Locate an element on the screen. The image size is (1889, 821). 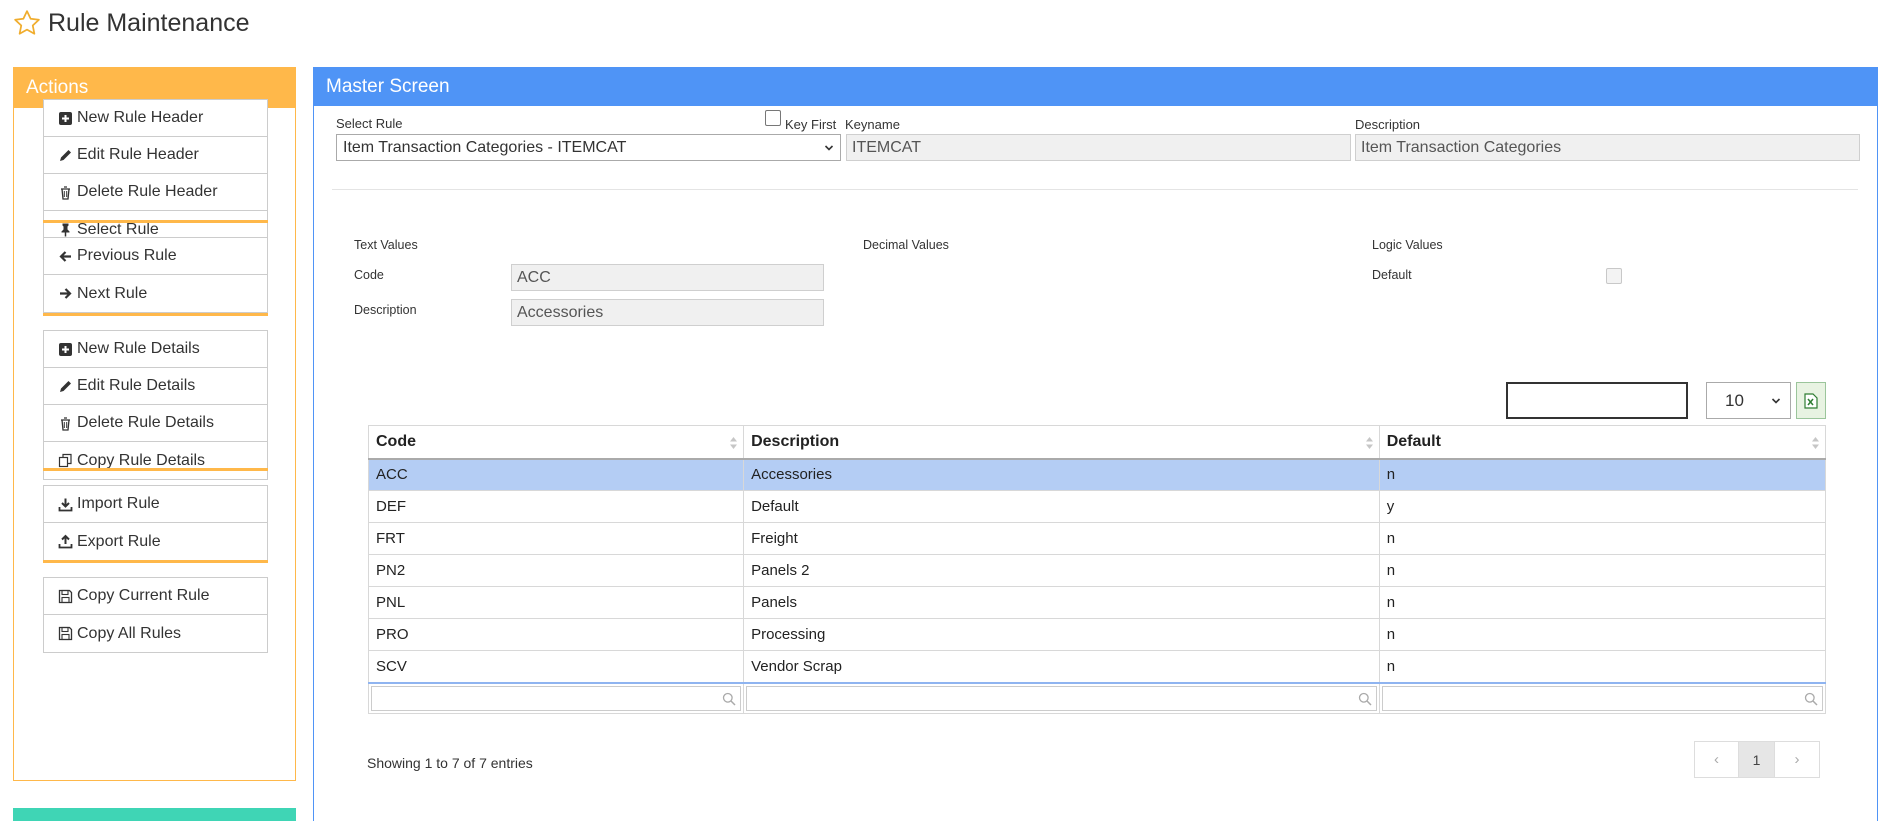
page-length-select: 10 is located at coordinates (1748, 400).